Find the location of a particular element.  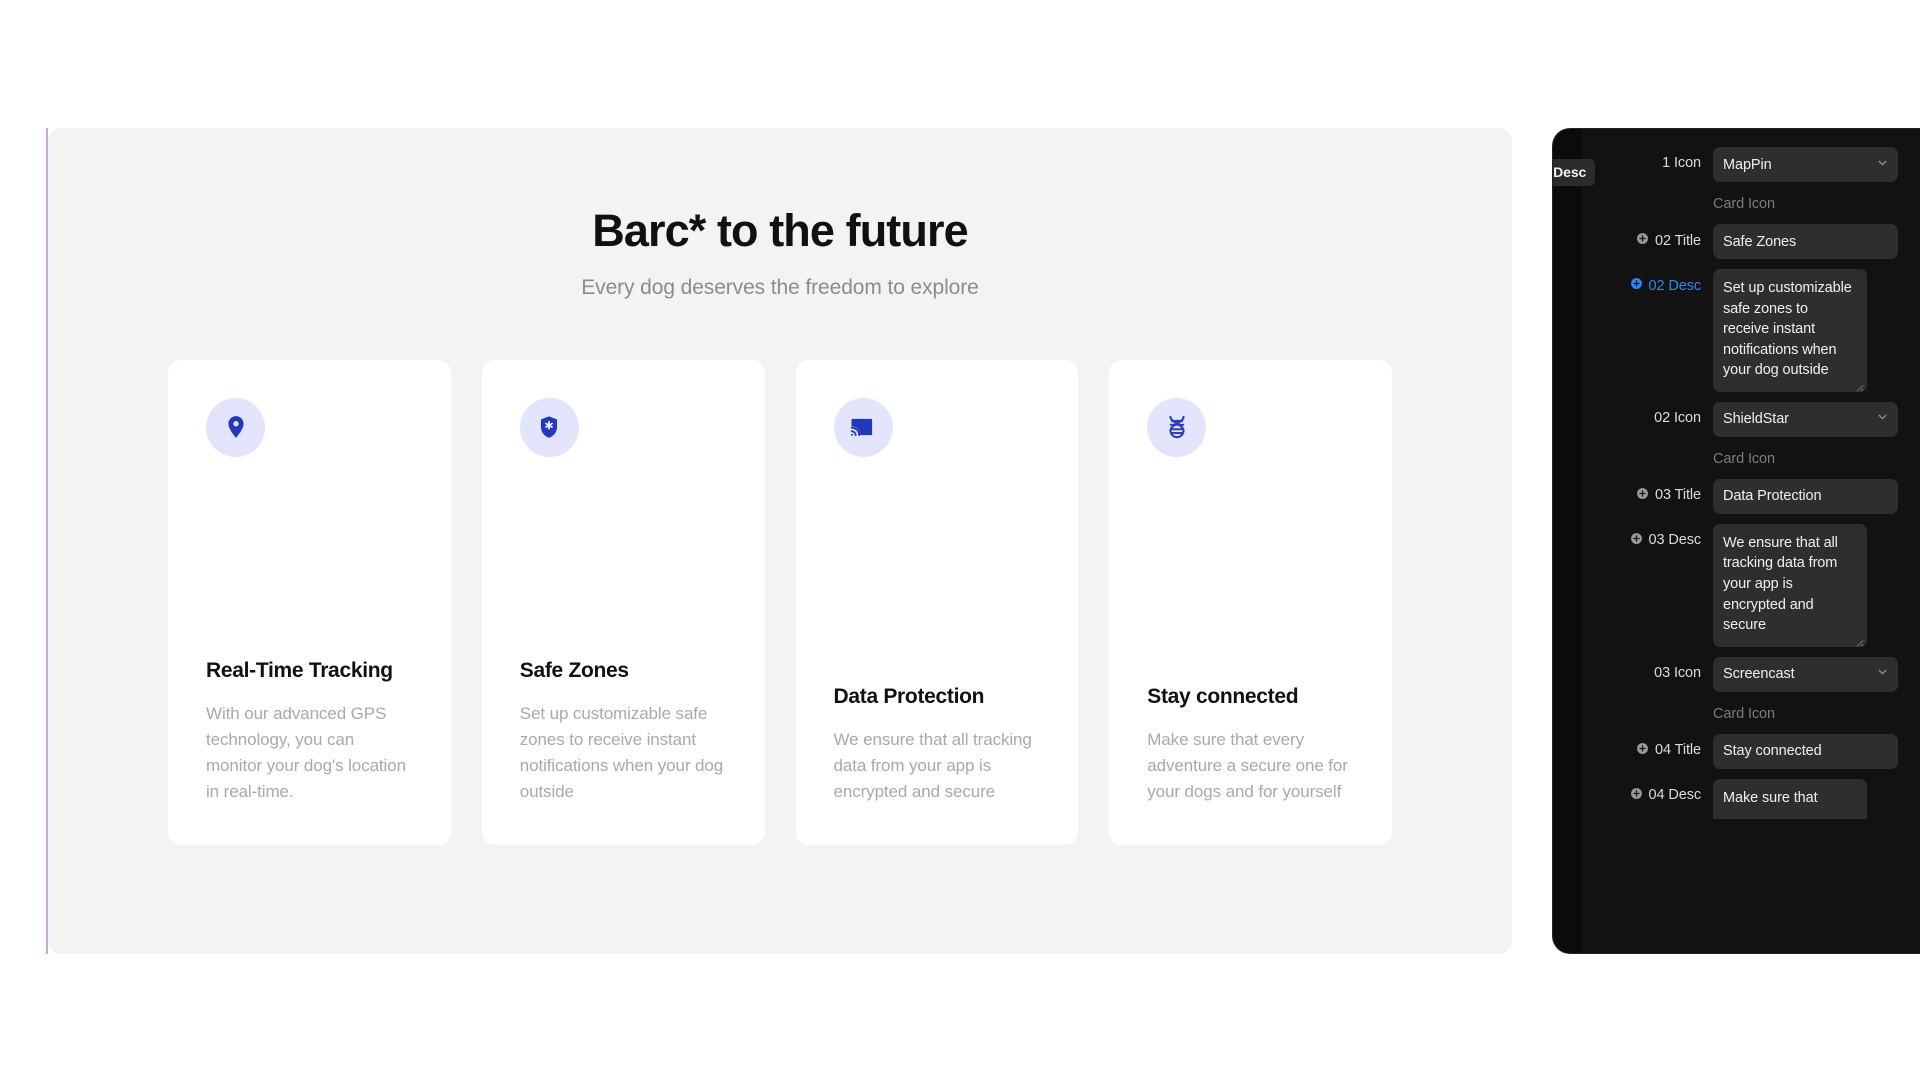

field-row-03-title: 03 Title Data Protection is located at coordinates (1744, 496).